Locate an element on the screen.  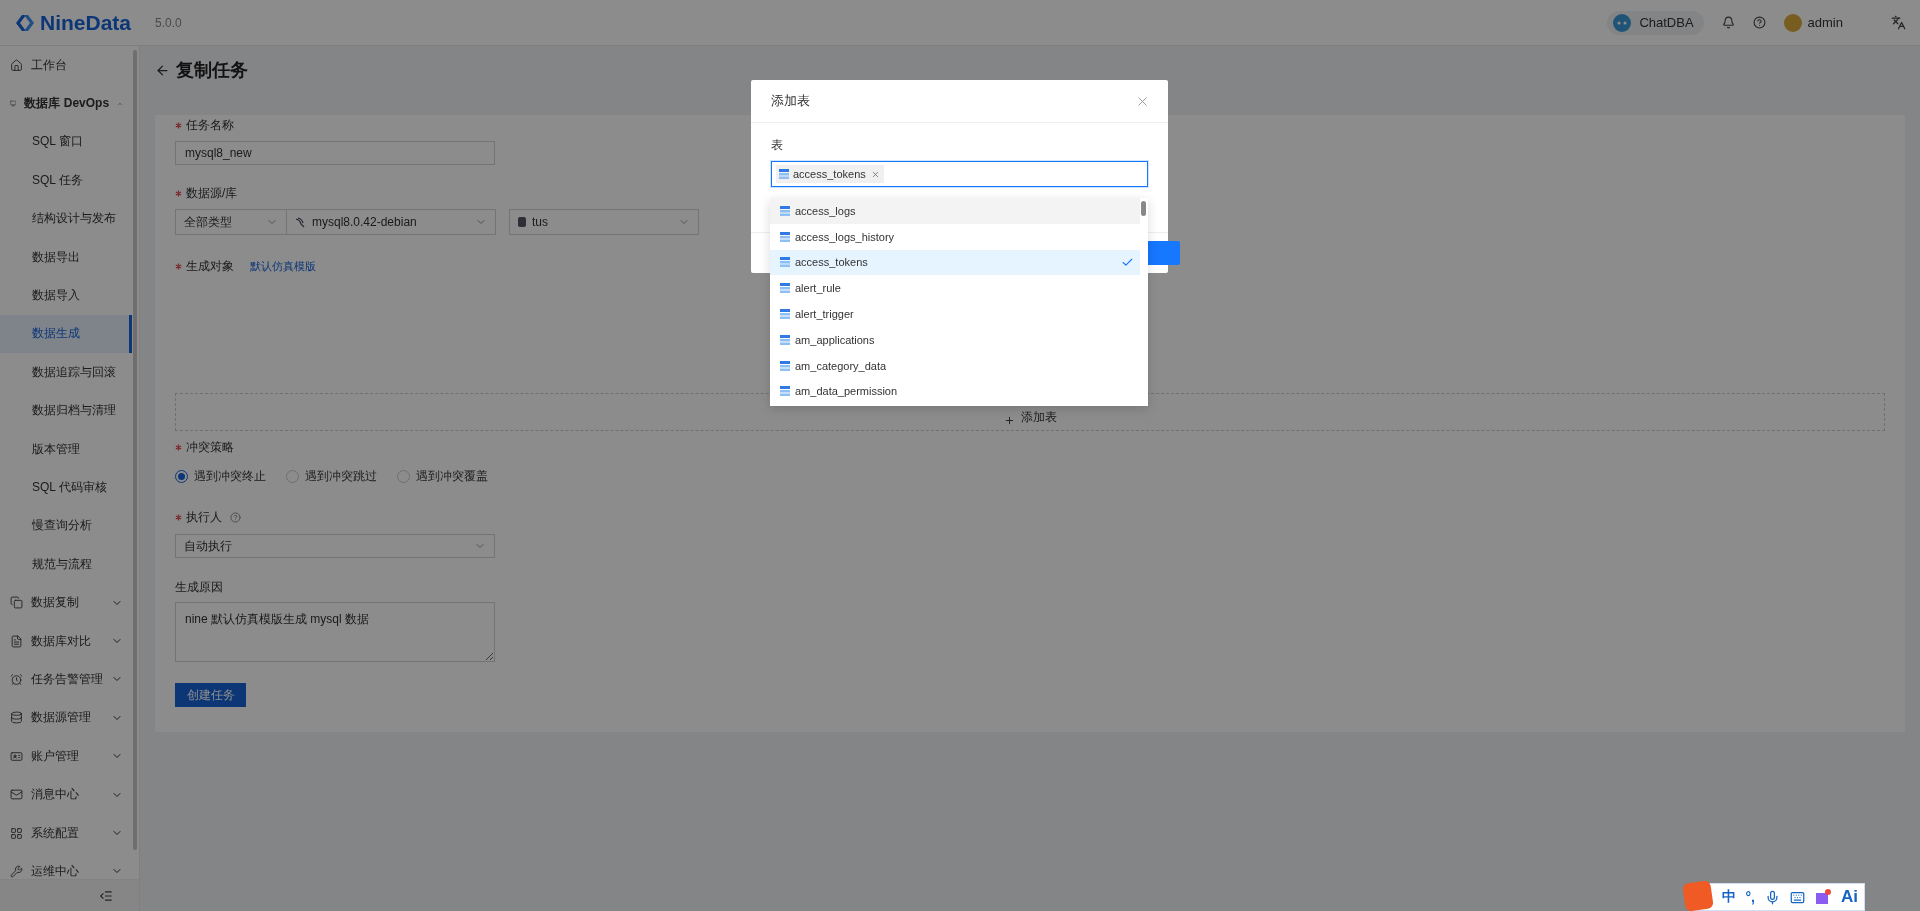
sidebar-item: 规范与流程 is located at coordinates (66, 564).